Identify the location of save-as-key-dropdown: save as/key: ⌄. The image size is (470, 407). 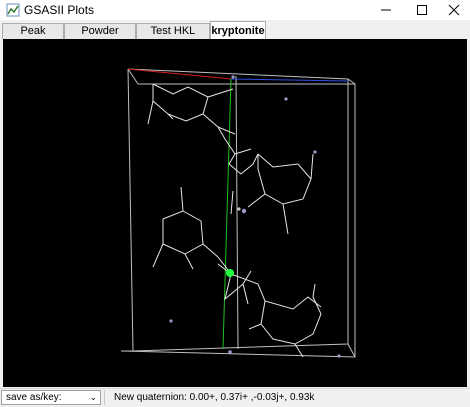
(51, 397).